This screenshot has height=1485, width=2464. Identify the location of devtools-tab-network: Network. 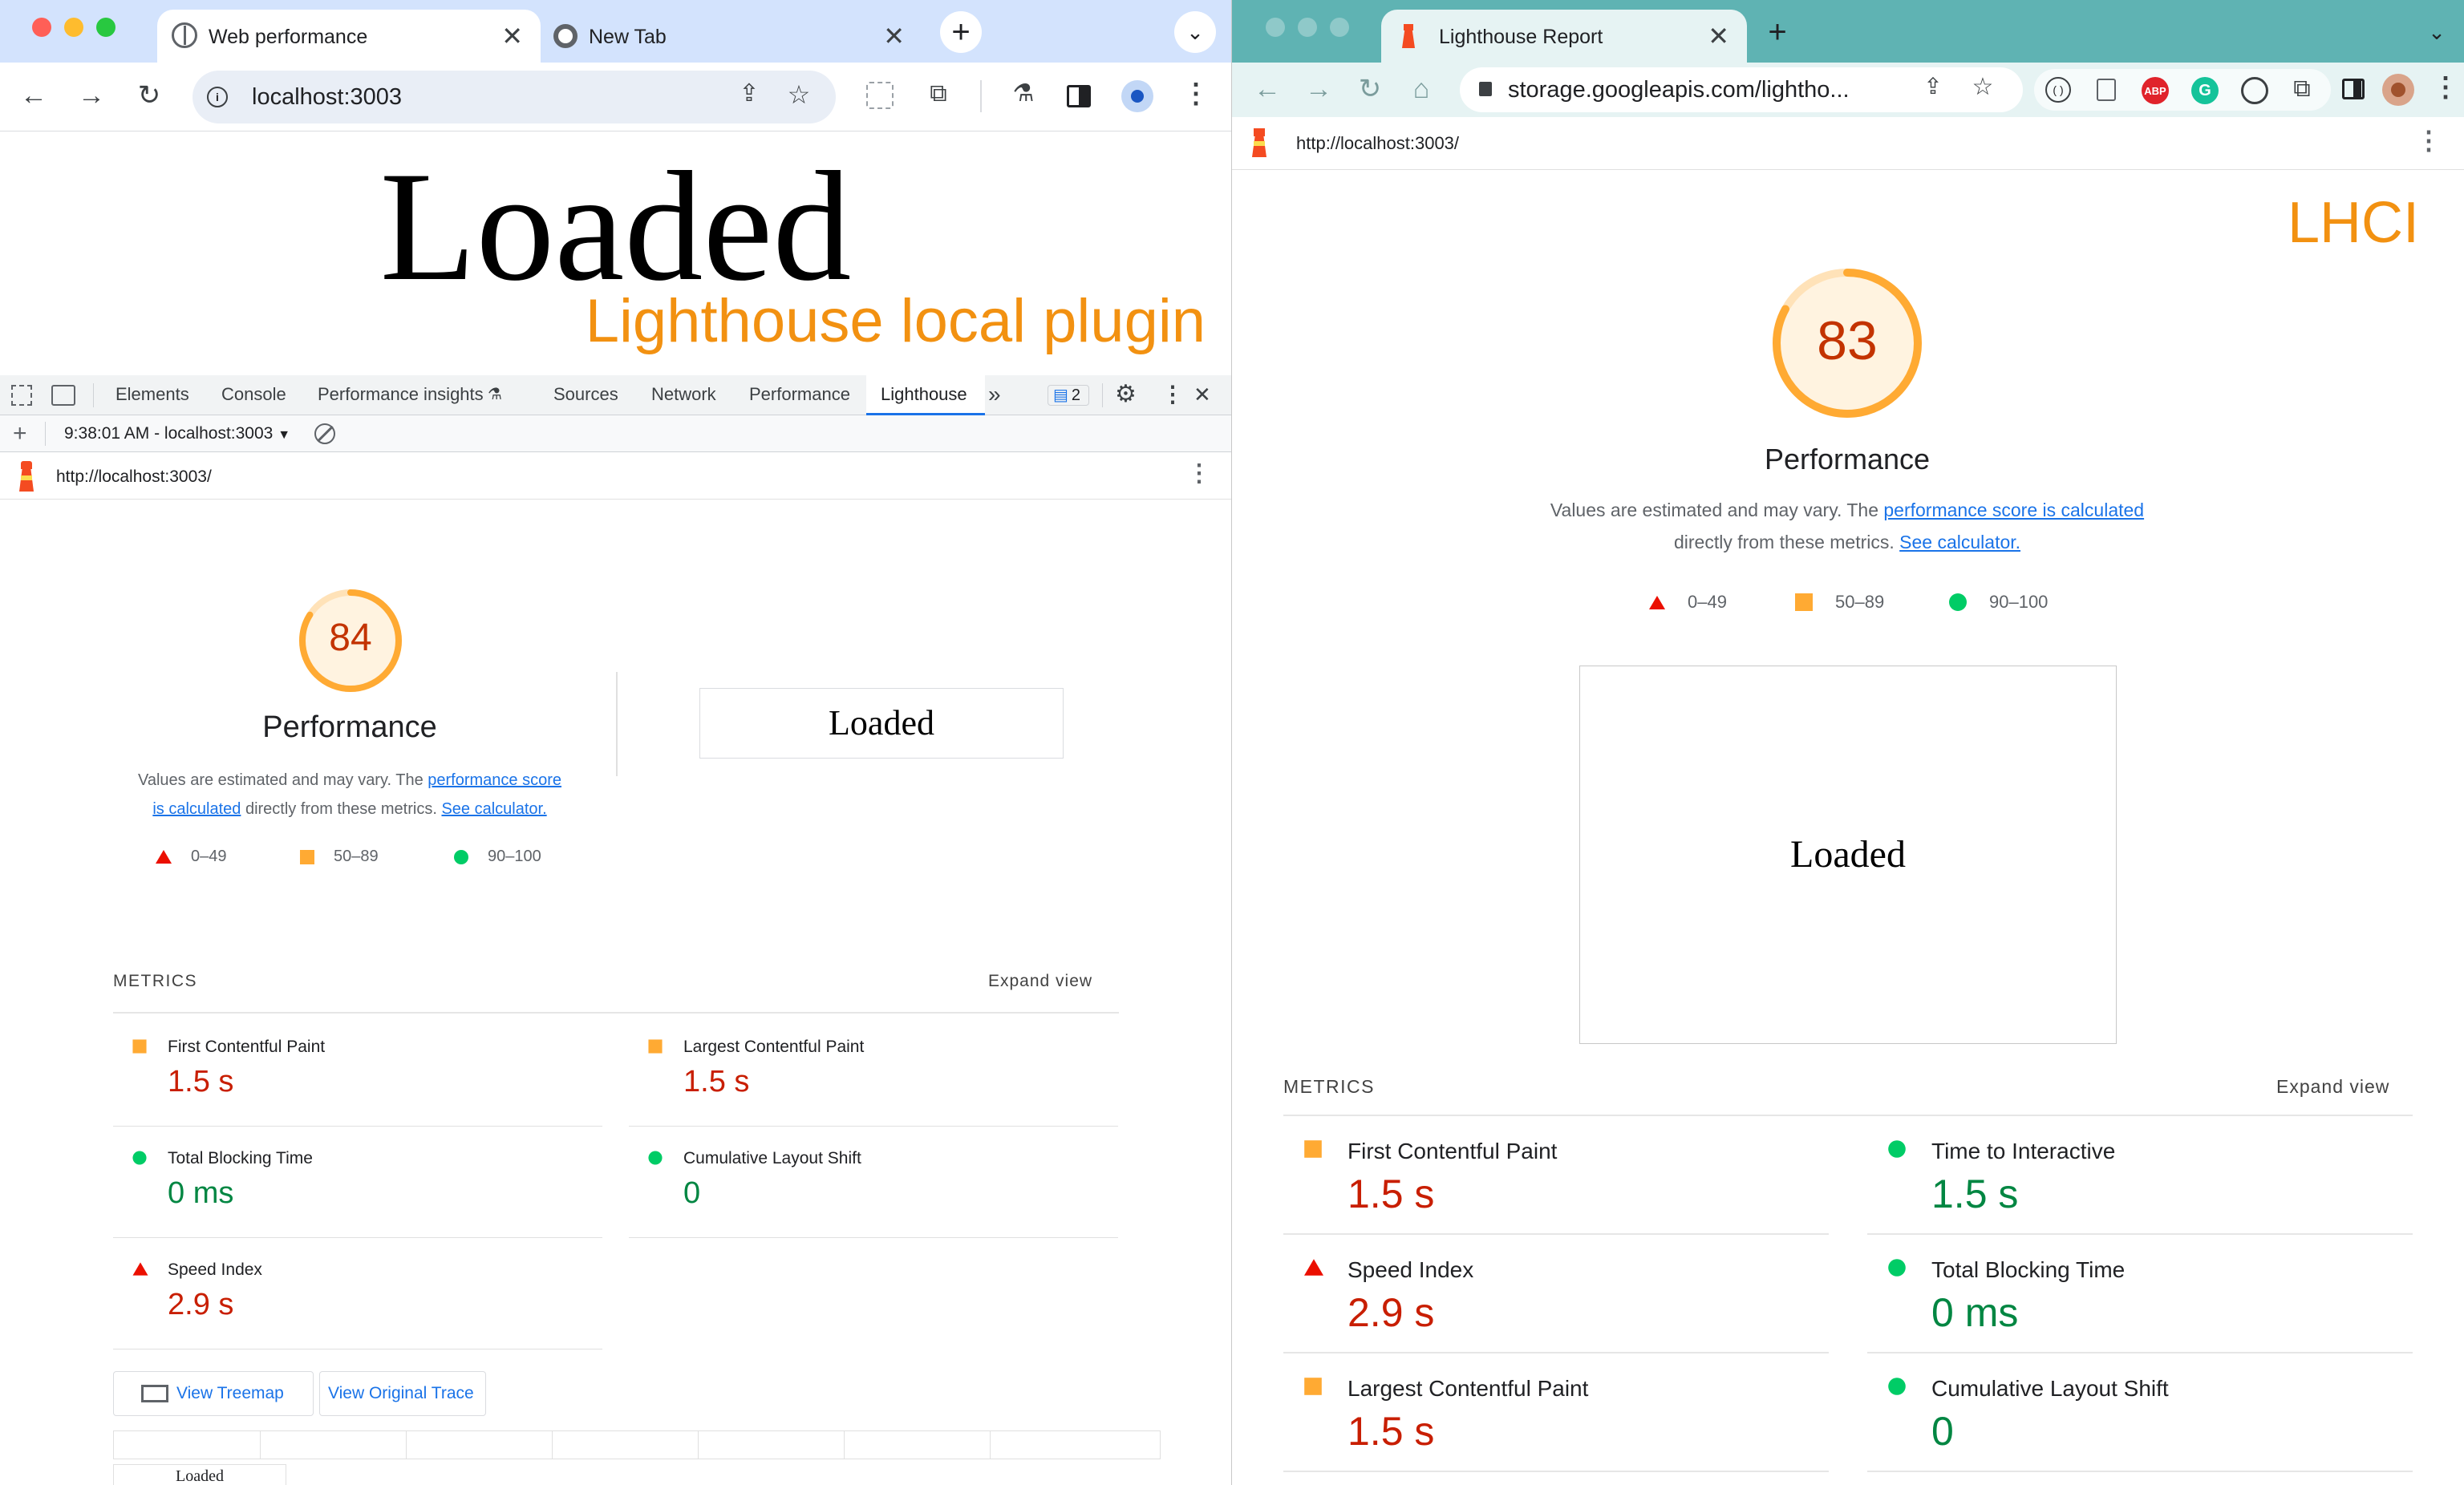
(684, 394).